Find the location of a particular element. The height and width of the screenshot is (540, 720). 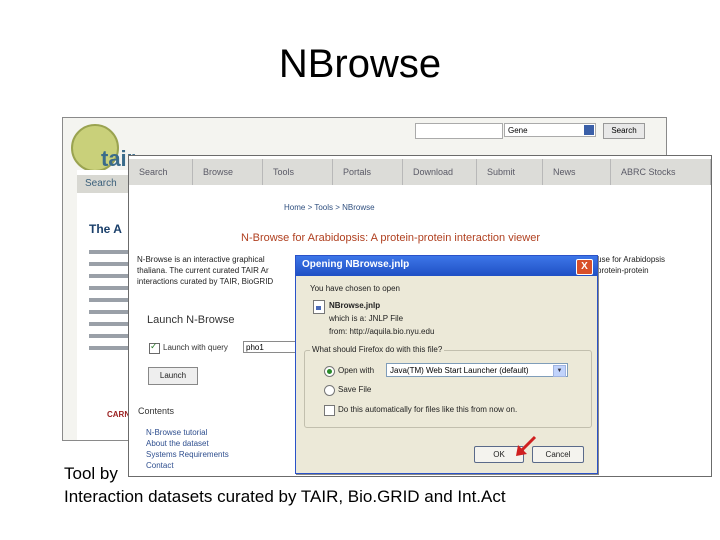

open-with-radio is located at coordinates (329, 371).